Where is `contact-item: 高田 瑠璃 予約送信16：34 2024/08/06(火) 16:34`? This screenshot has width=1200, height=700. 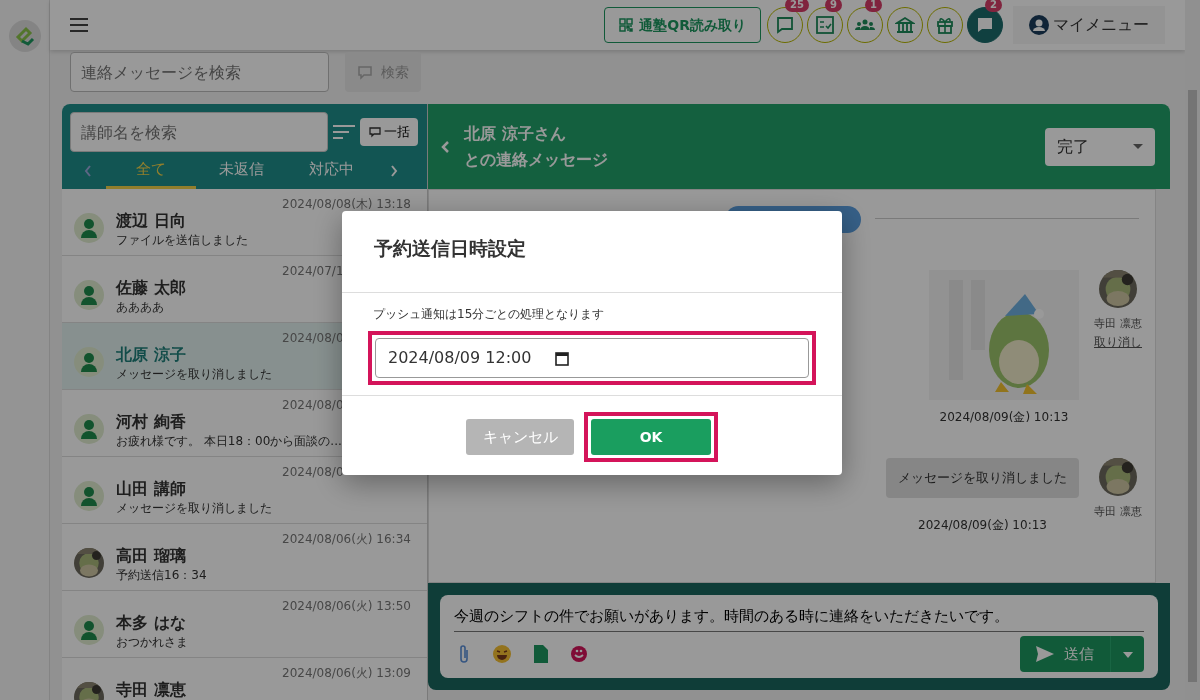 contact-item: 高田 瑠璃 予約送信16：34 2024/08/06(火) 16:34 is located at coordinates (244, 557).